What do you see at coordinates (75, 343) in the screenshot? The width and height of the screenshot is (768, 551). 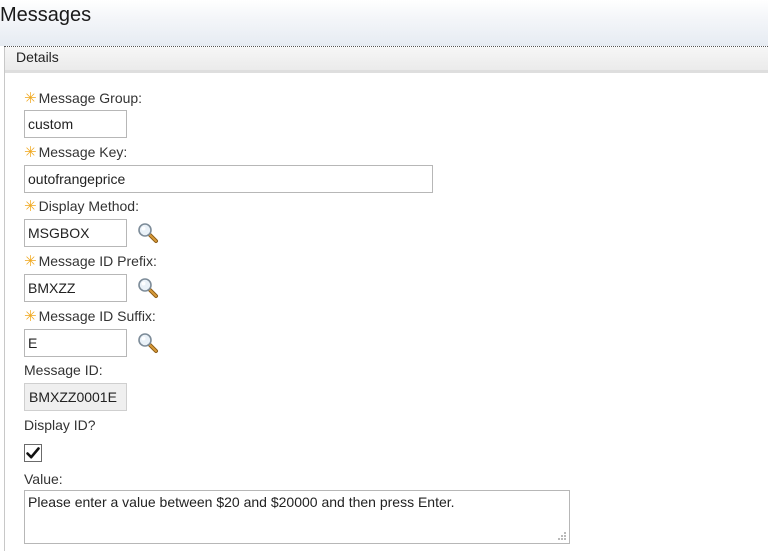 I see `message-id-suffix-input: E` at bounding box center [75, 343].